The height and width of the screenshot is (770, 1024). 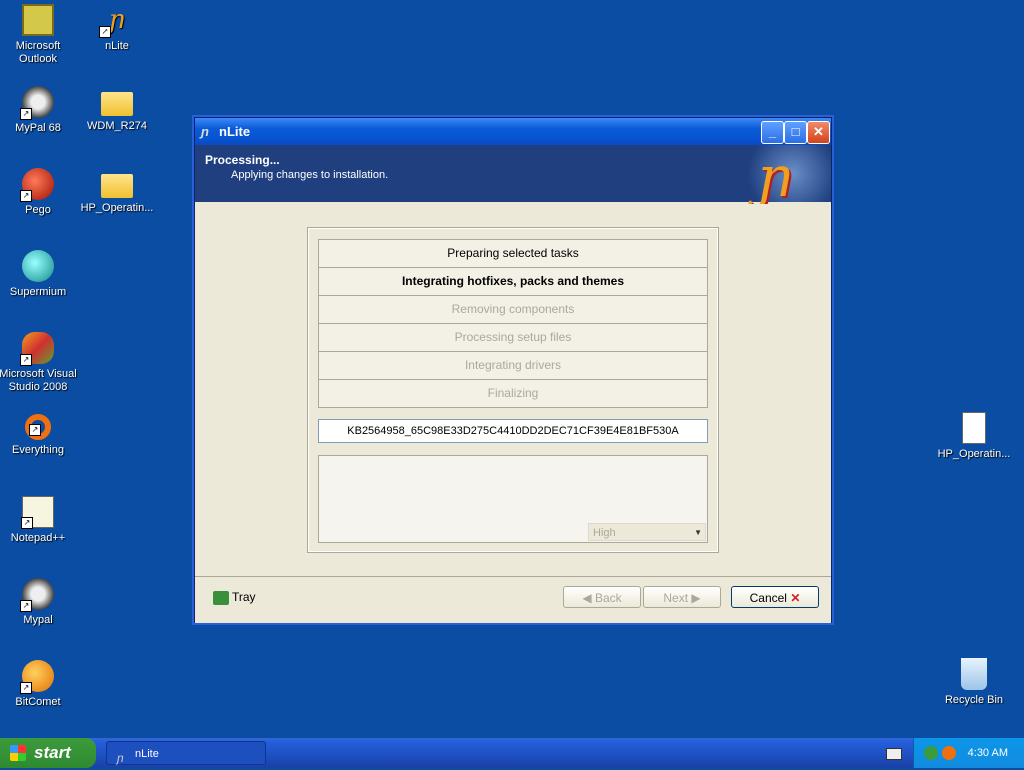 What do you see at coordinates (37, 512) in the screenshot?
I see `notepad-icon: ↗` at bounding box center [37, 512].